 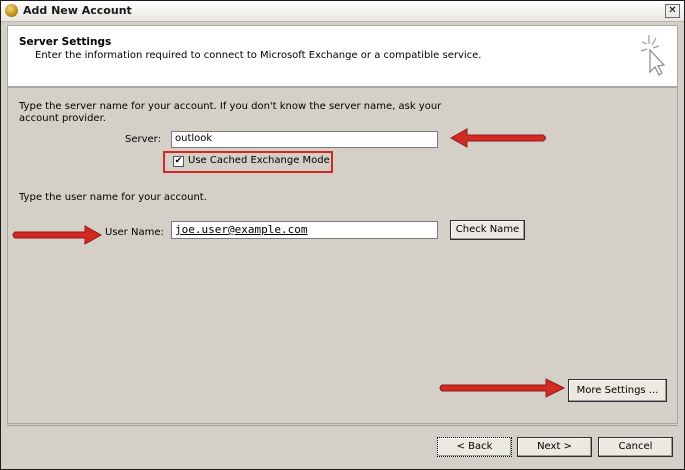 What do you see at coordinates (57, 235) in the screenshot?
I see `annotation-arrow-username` at bounding box center [57, 235].